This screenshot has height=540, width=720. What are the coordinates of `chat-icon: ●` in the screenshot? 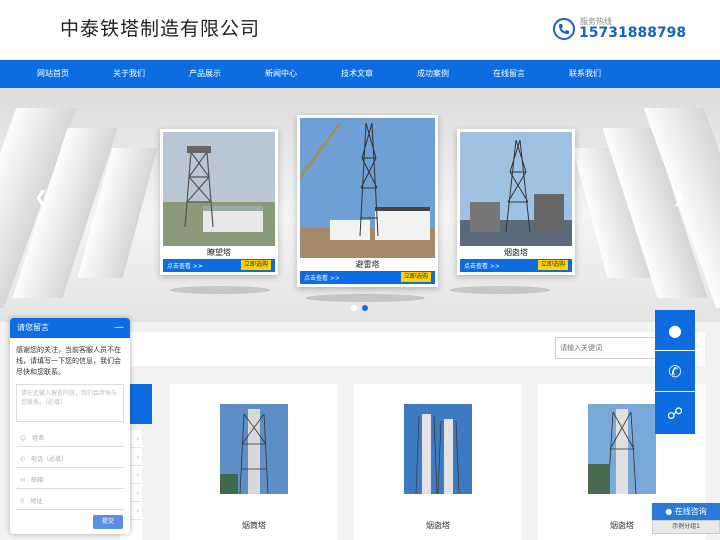 It's located at (669, 511).